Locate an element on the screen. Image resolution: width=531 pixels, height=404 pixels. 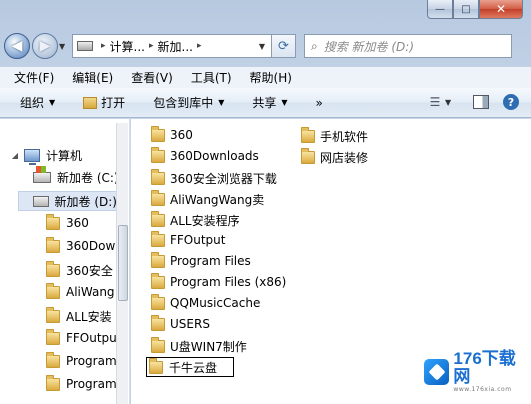
folder-name: U盘WIN7制作 is located at coordinates (208, 347).